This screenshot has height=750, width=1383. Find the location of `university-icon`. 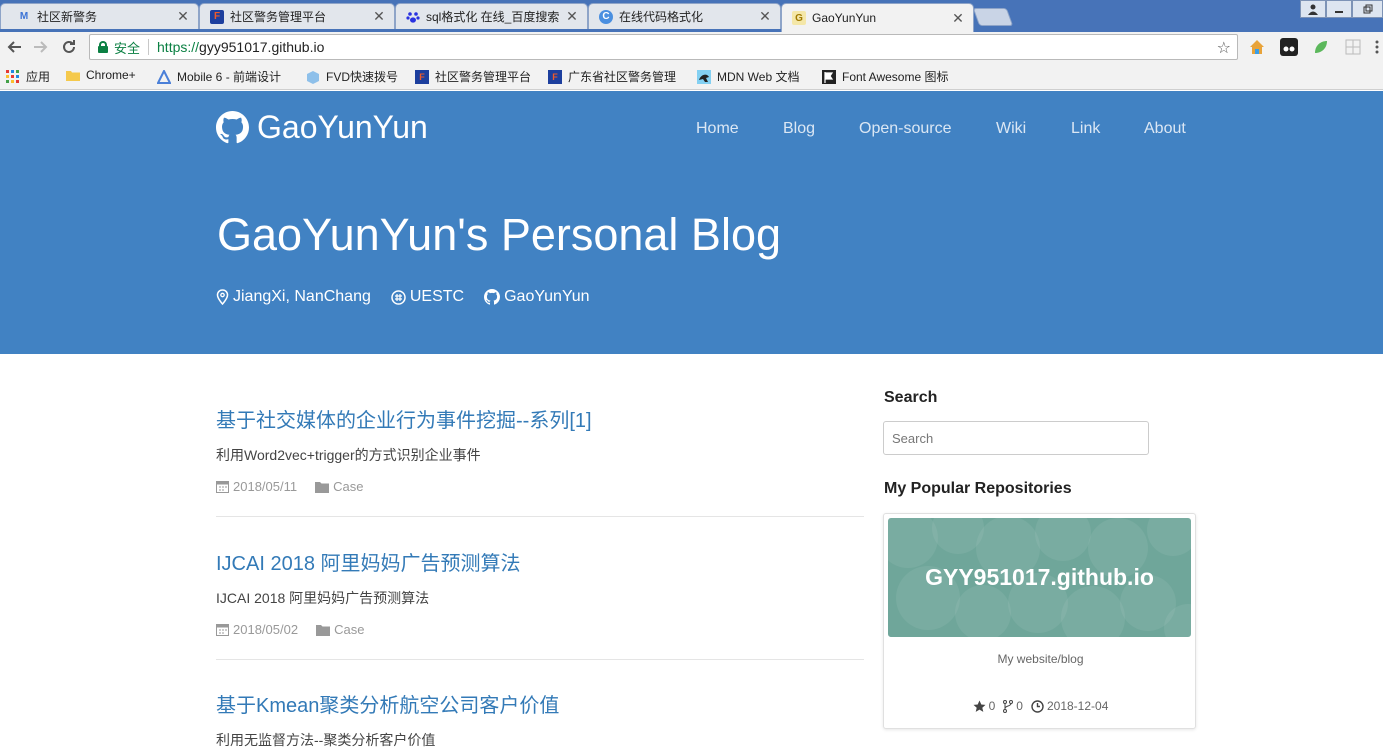

university-icon is located at coordinates (398, 297).